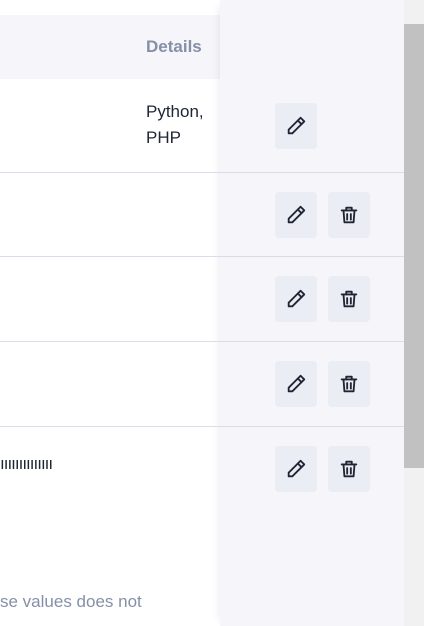 This screenshot has height=626, width=424. I want to click on column-header-details: Details, so click(174, 46).